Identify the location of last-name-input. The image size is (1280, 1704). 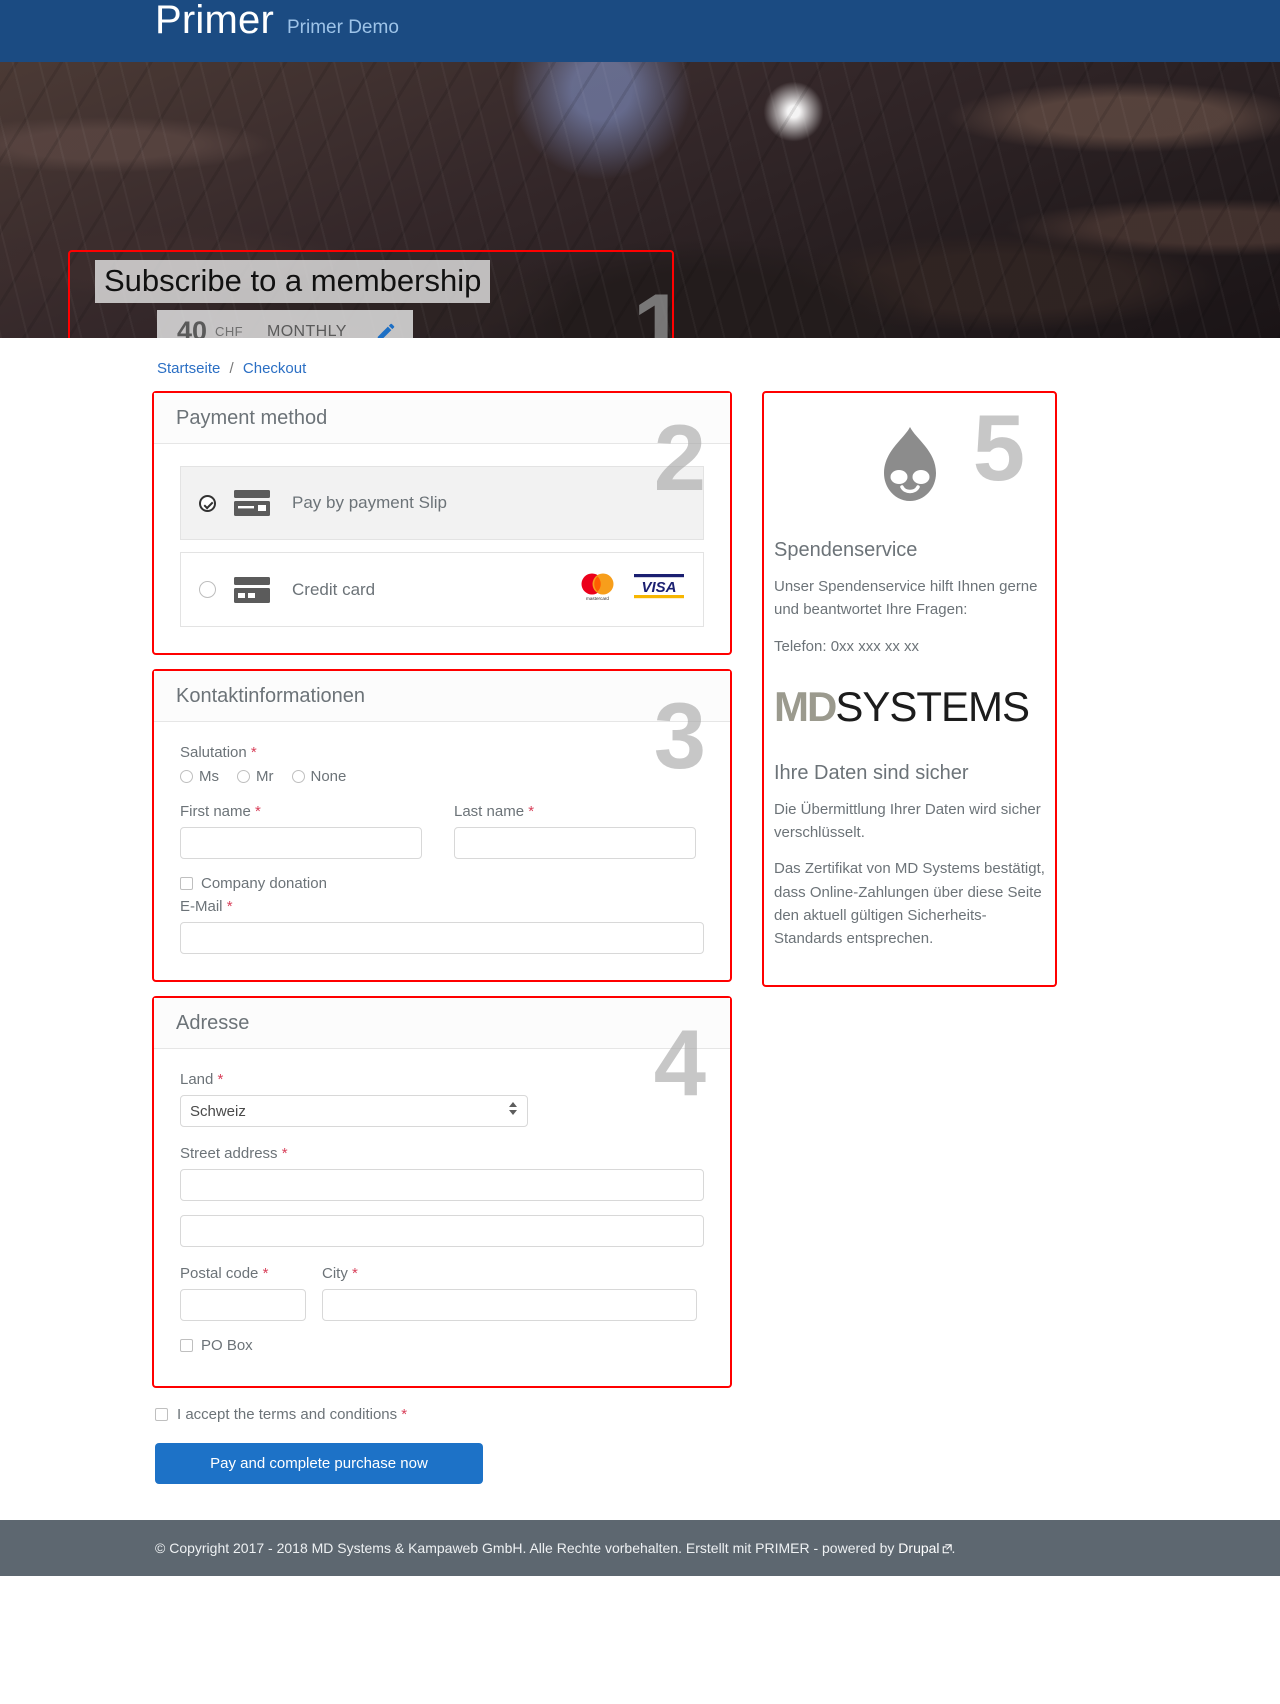
(575, 843).